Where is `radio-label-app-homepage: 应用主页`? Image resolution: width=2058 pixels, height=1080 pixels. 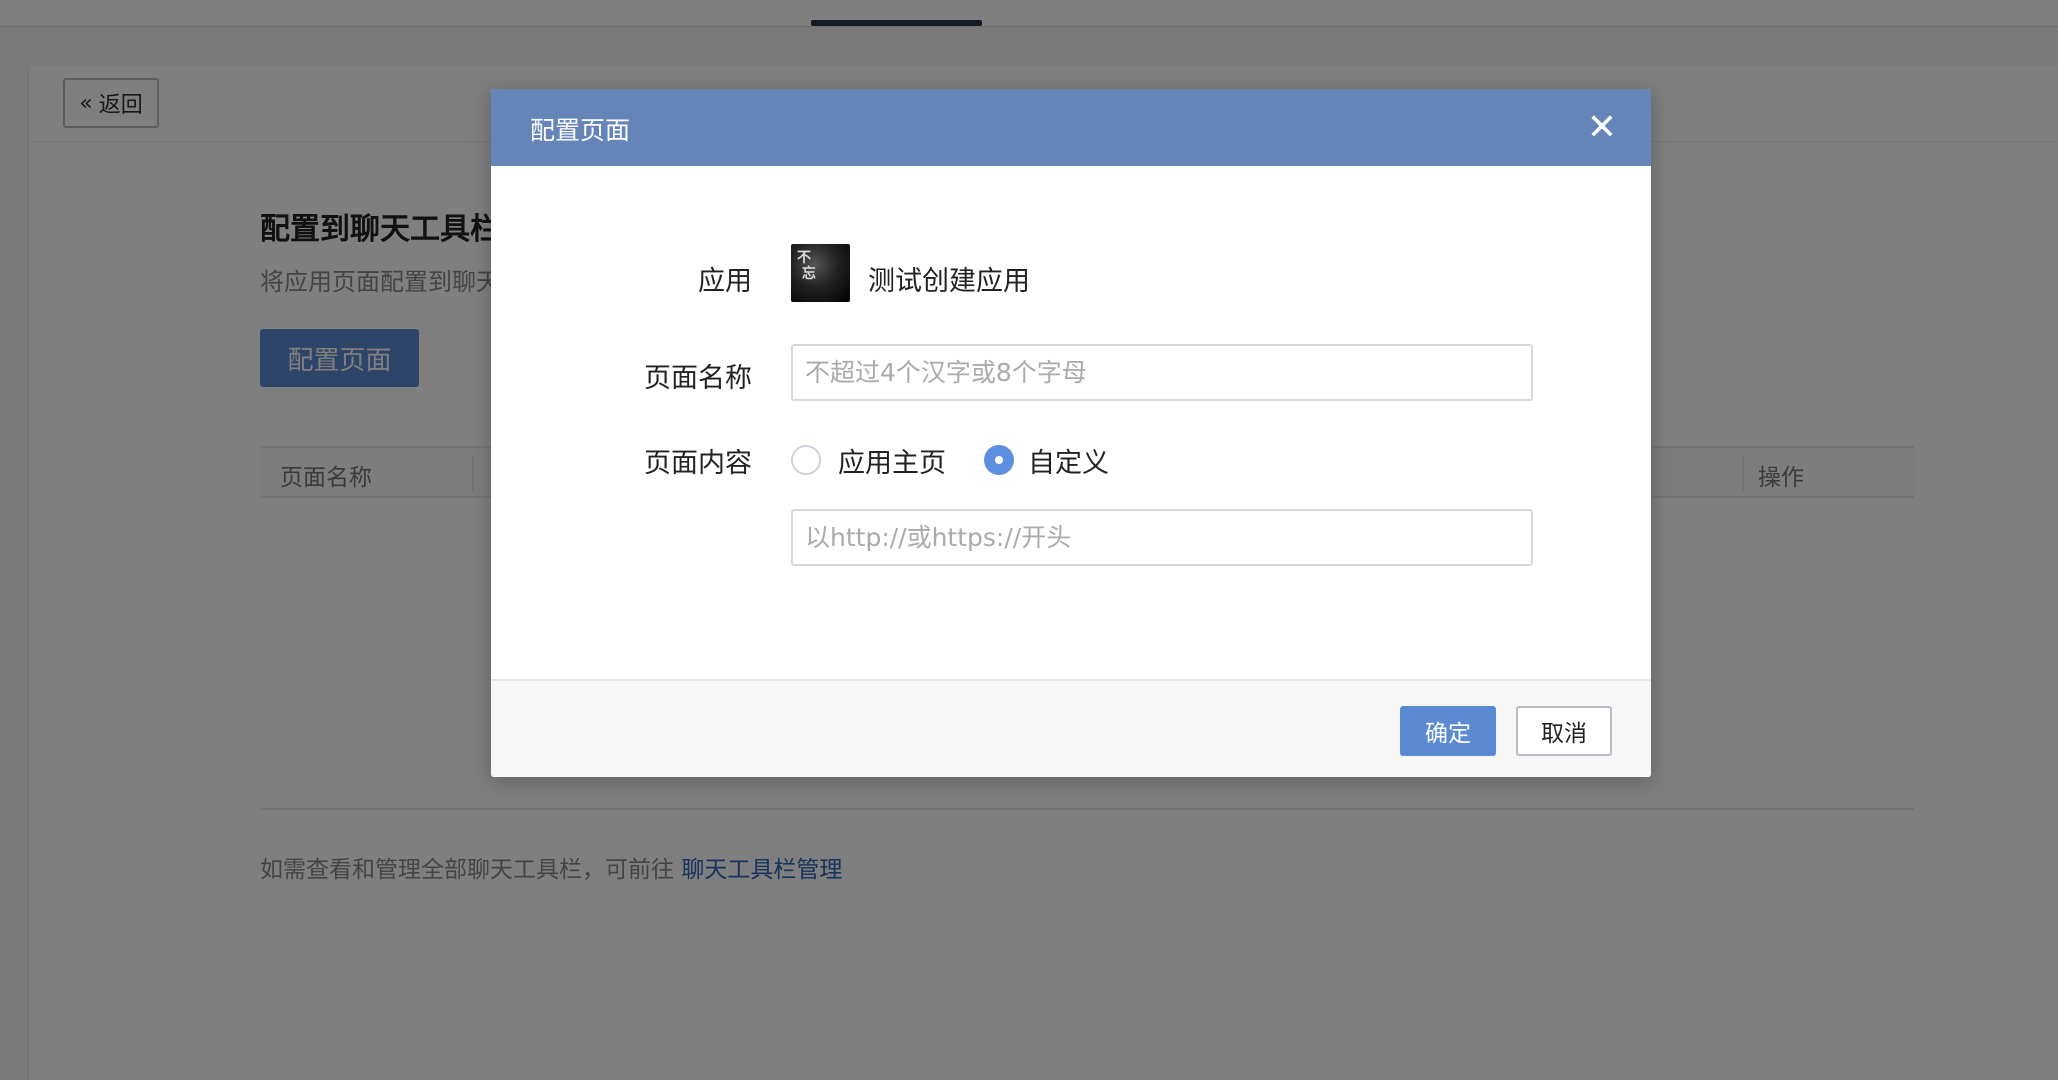
radio-label-app-homepage: 应用主页 is located at coordinates (892, 460).